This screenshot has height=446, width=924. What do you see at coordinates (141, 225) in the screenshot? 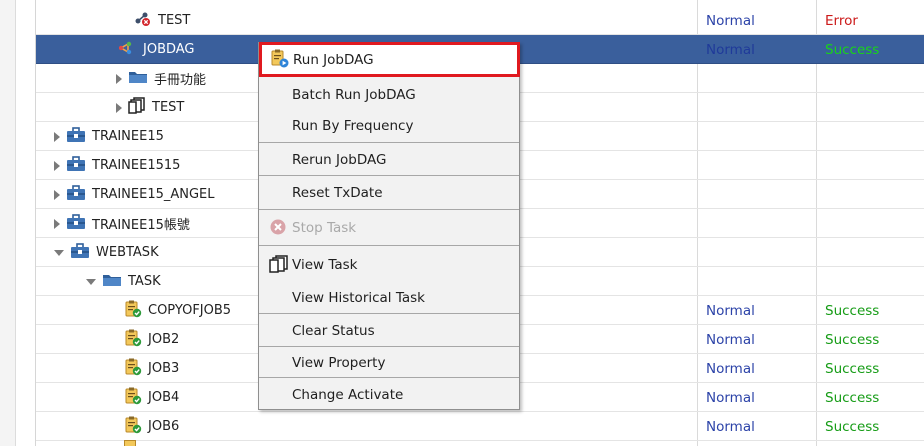
I see `tree-row-label: TRAINEE15帳號` at bounding box center [141, 225].